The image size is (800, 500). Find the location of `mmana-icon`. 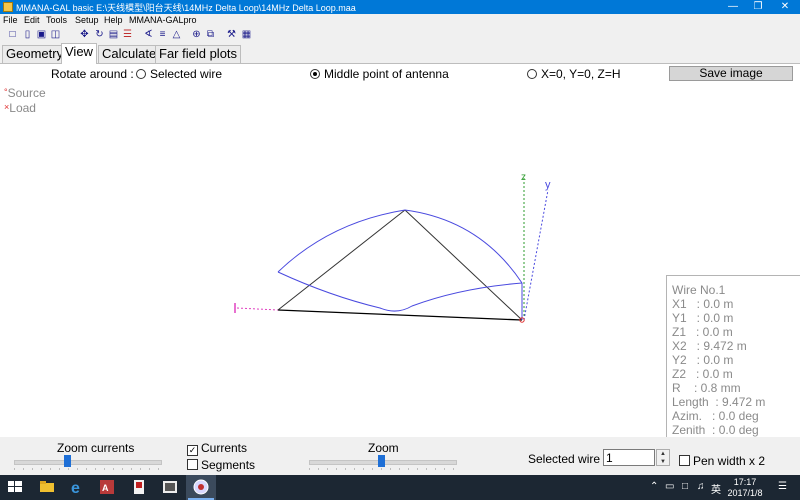

mmana-icon is located at coordinates (201, 487).